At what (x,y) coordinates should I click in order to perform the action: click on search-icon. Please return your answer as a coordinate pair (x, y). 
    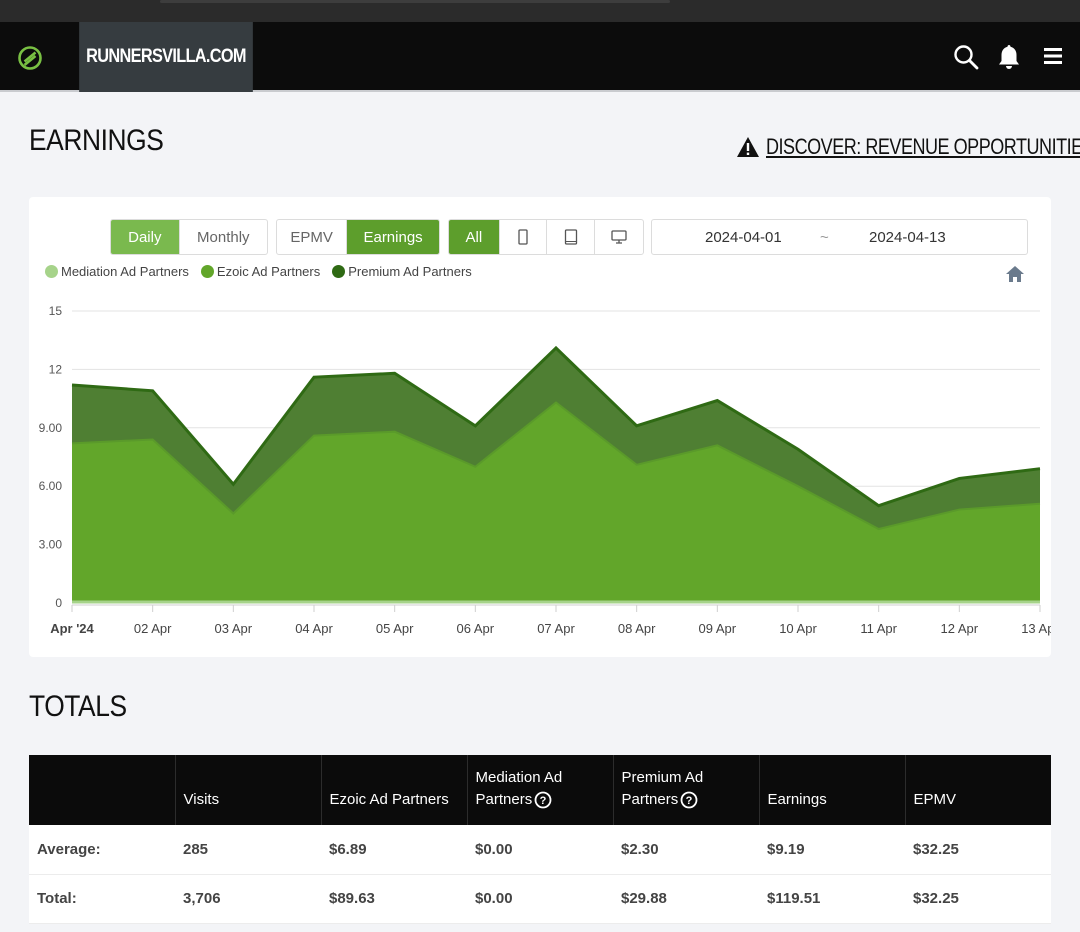
    Looking at the image, I should click on (966, 57).